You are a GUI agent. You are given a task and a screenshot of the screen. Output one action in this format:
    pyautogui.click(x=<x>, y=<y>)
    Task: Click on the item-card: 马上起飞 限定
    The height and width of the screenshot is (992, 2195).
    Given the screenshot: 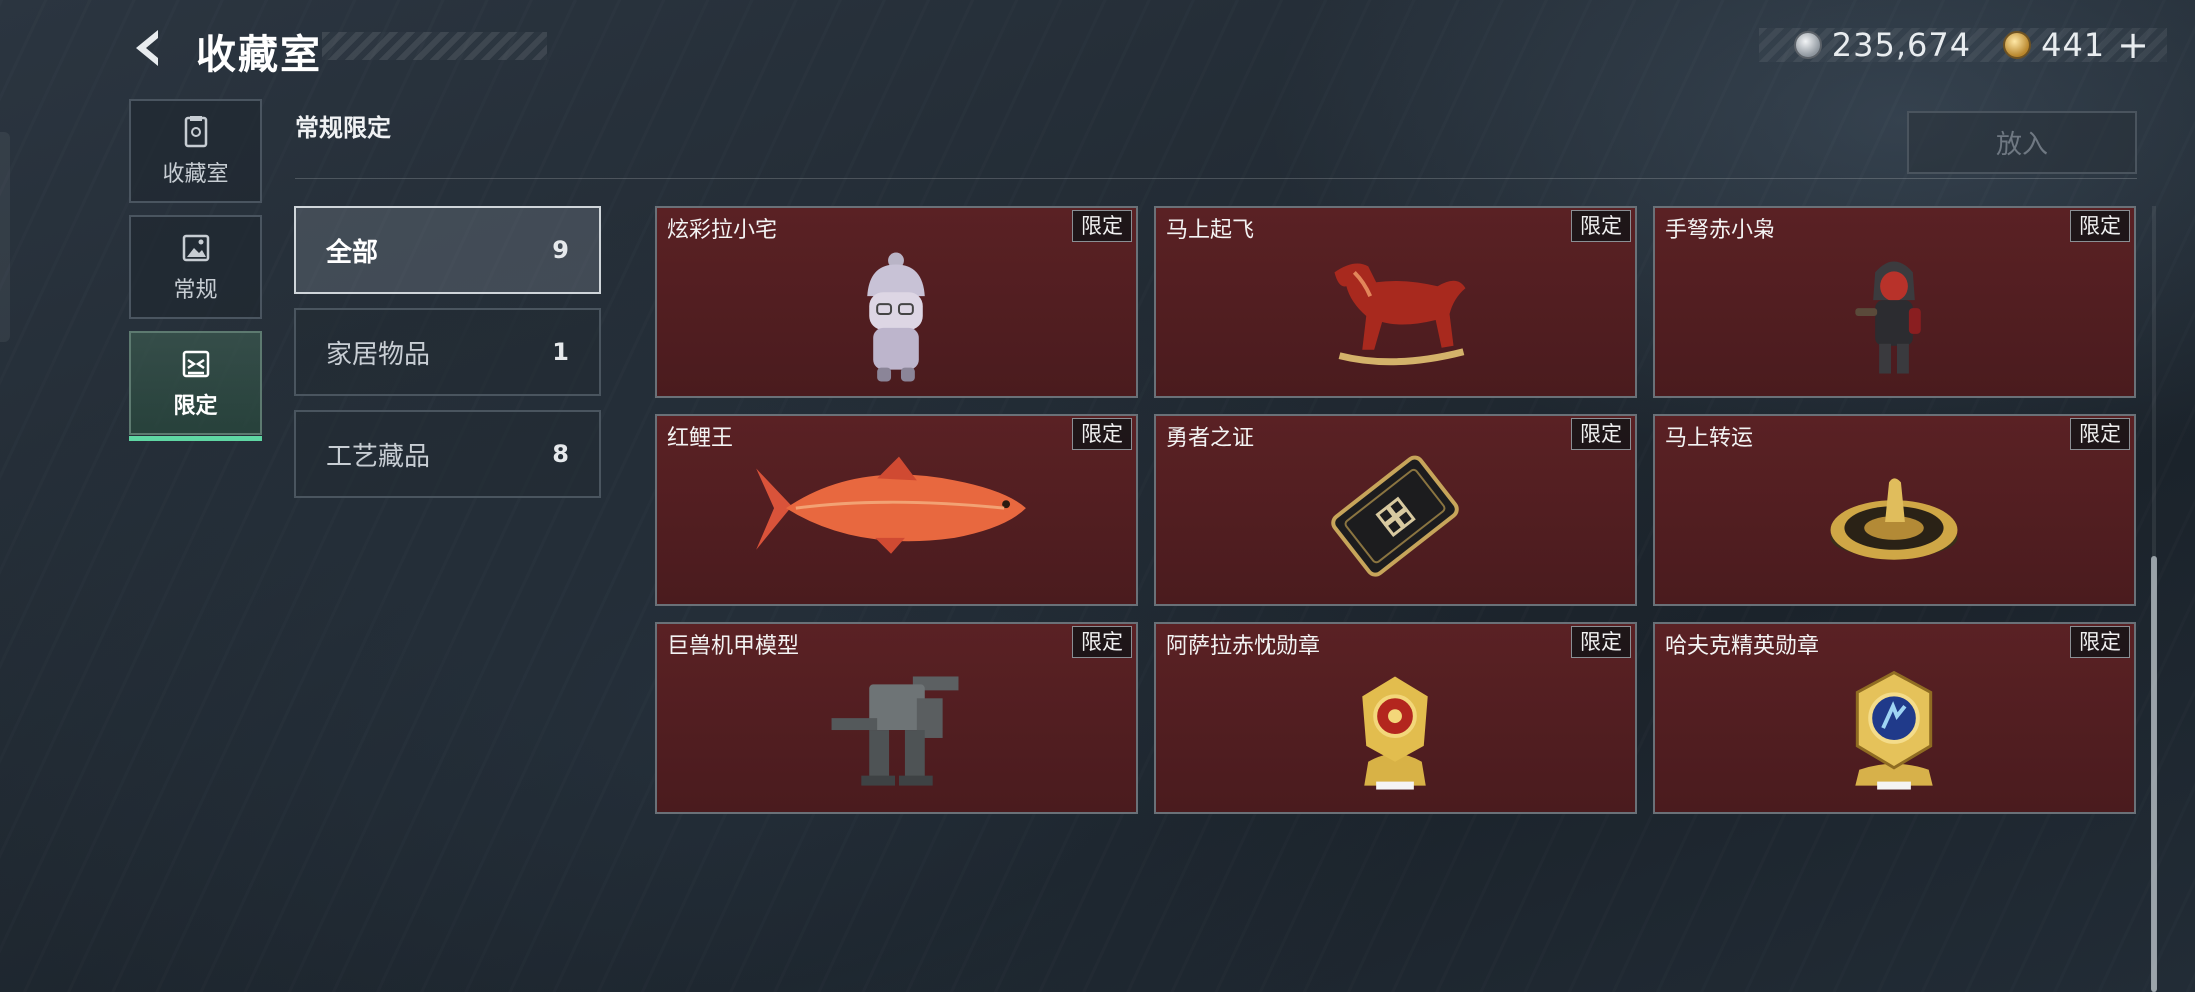 What is the action you would take?
    pyautogui.click(x=1395, y=302)
    